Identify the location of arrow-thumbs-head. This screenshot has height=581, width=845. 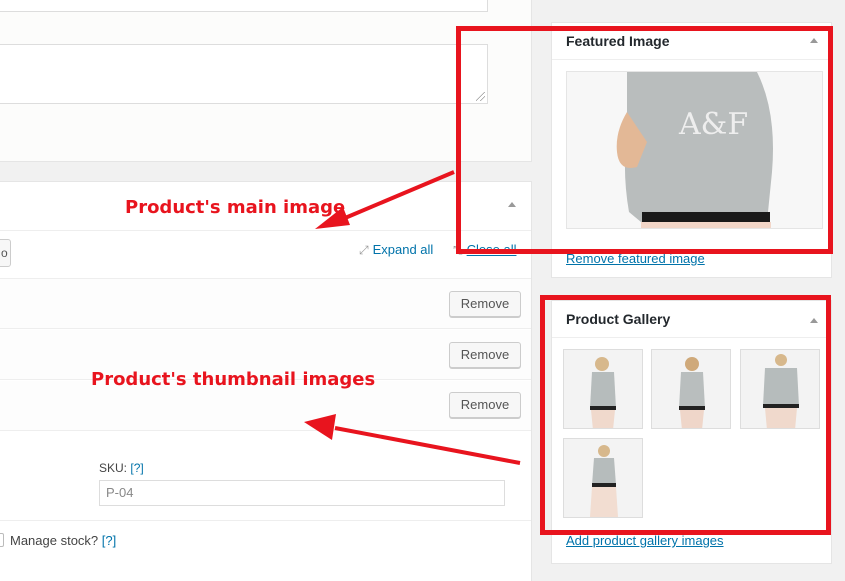
(320, 427).